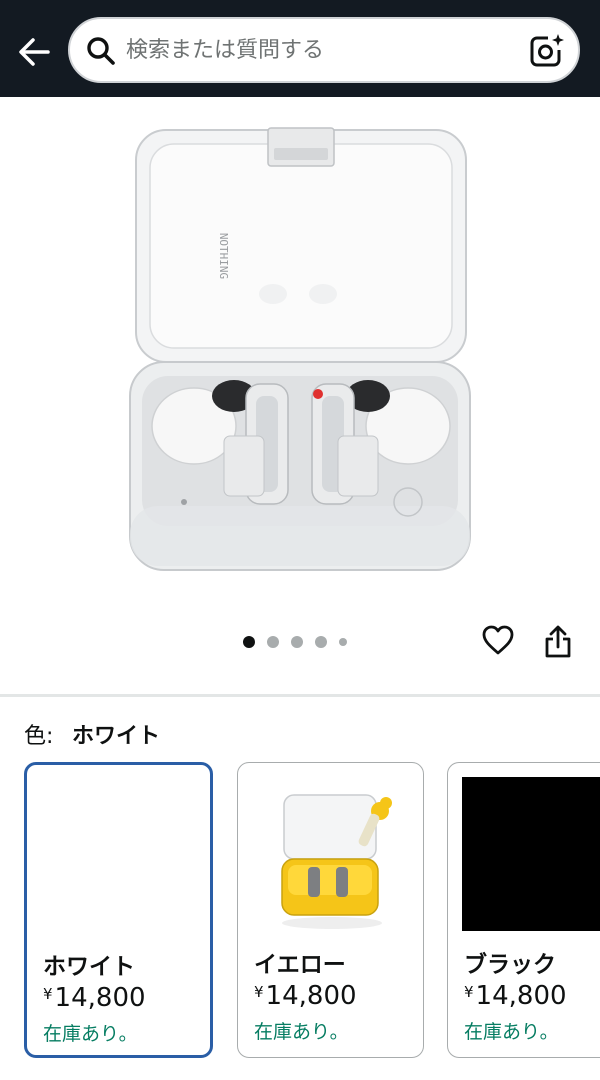  I want to click on color-swatch-black: ブラック ¥14,800 在庫あり。, so click(523, 910).